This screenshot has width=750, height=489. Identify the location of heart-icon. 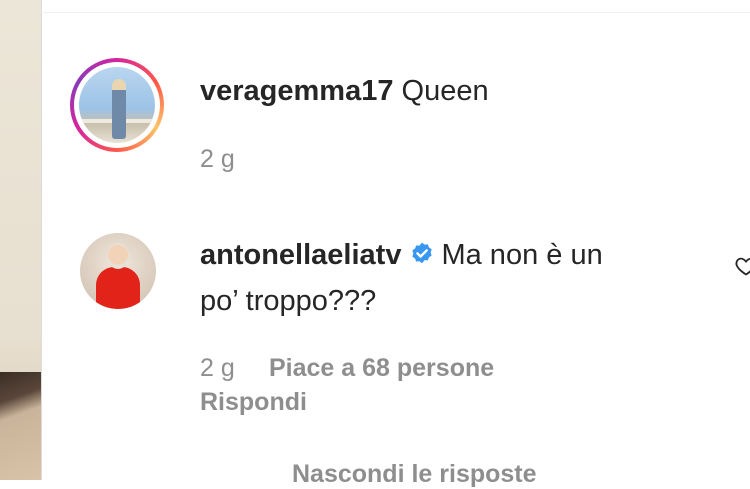
(742, 266).